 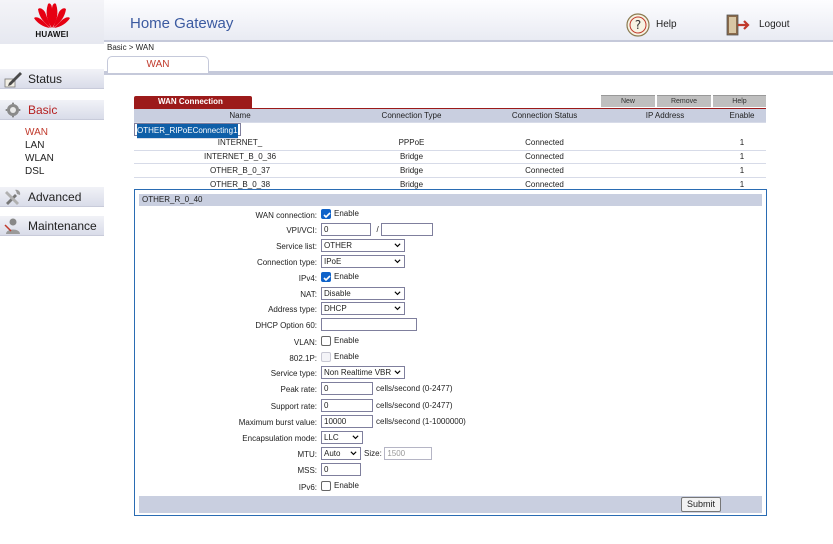 What do you see at coordinates (298, 389) in the screenshot?
I see `label-peak-rate: Peak rate:` at bounding box center [298, 389].